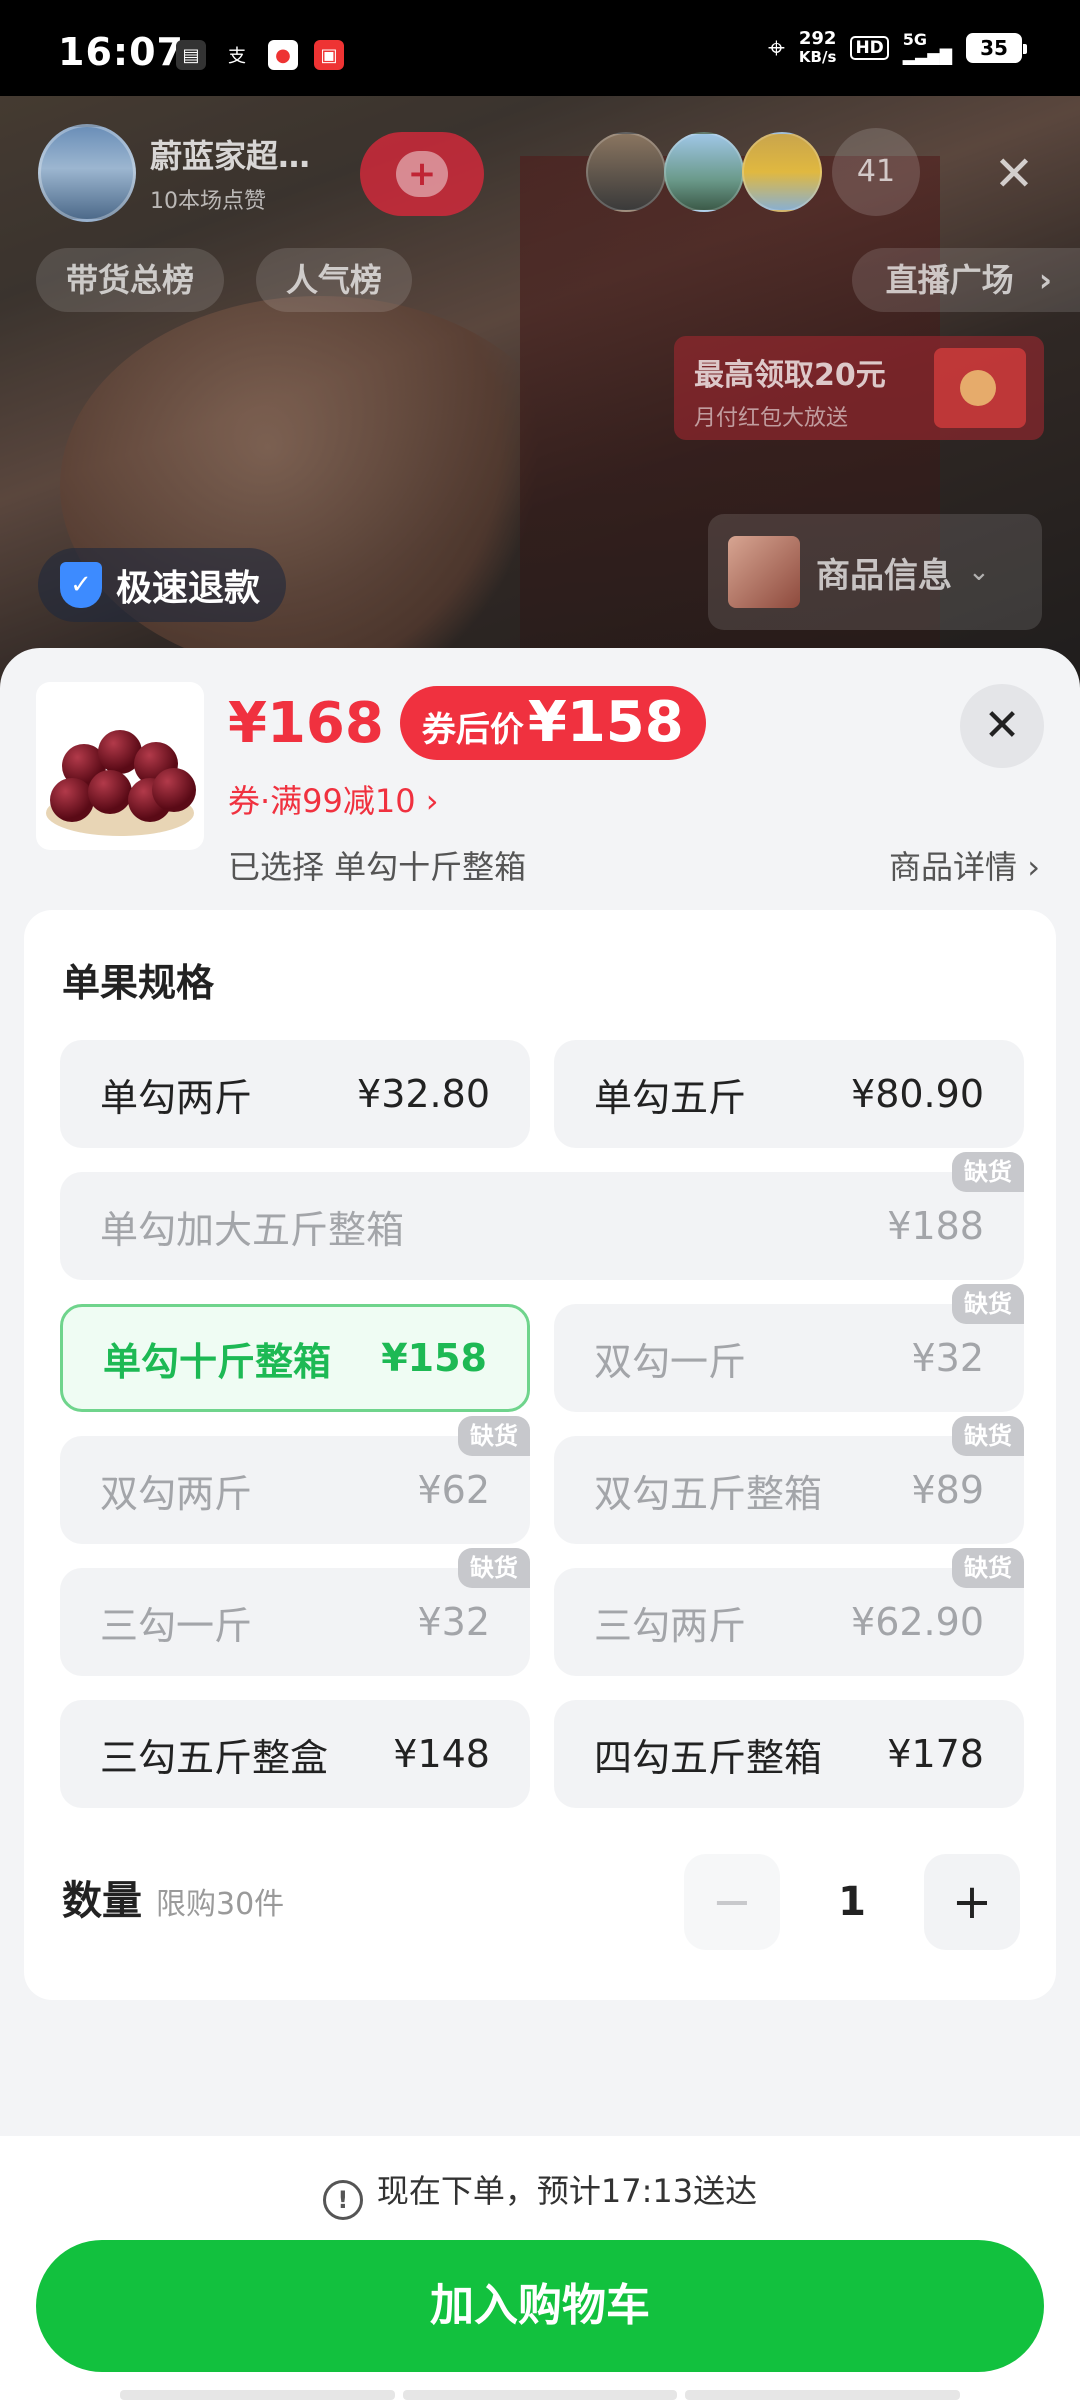 This screenshot has height=2400, width=1080. What do you see at coordinates (295, 1094) in the screenshot?
I see `spec-option: 单勾两斤 ¥32.80` at bounding box center [295, 1094].